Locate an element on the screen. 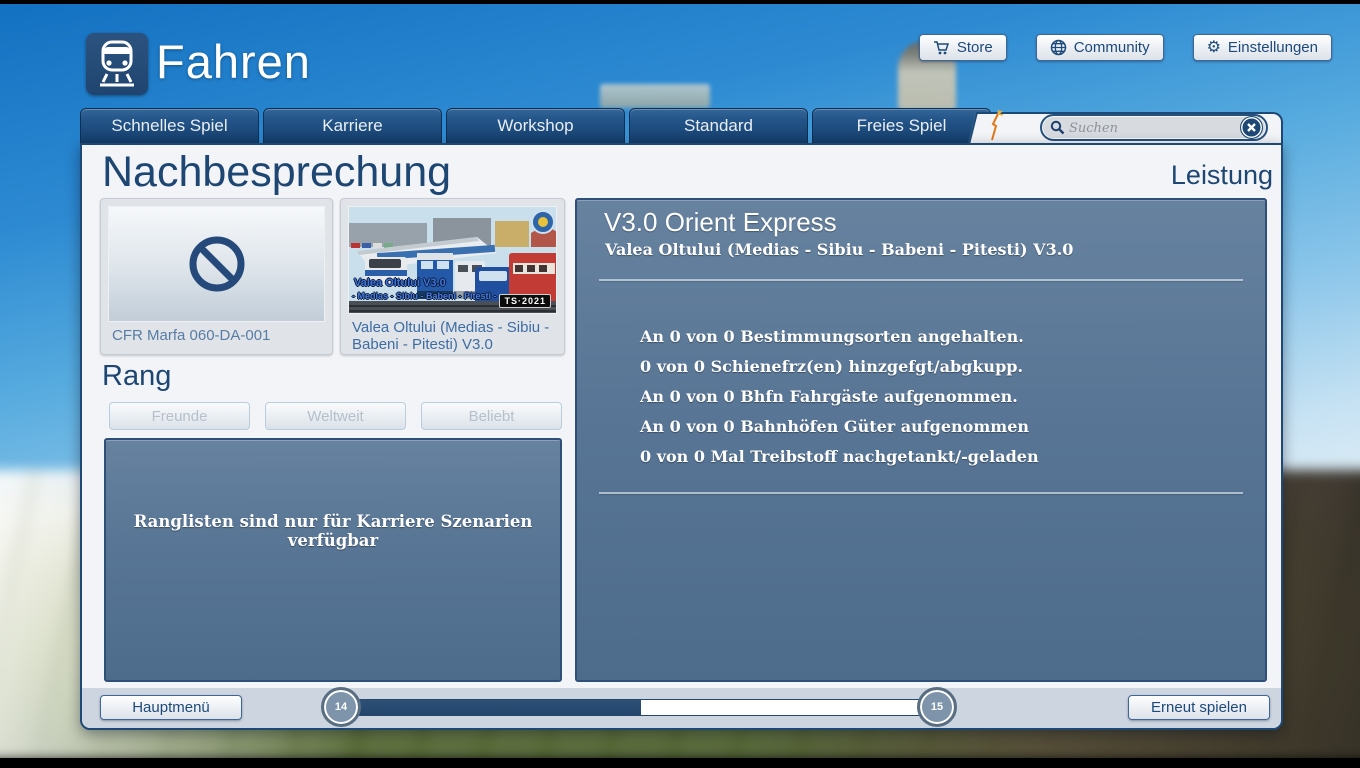 This screenshot has height=768, width=1360. search-clear-button is located at coordinates (1251, 127).